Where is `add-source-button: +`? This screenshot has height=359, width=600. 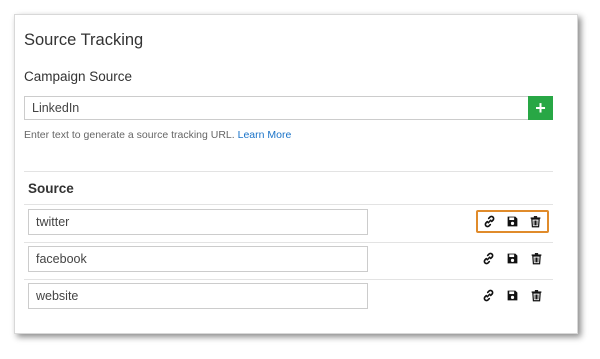
add-source-button: + is located at coordinates (540, 108).